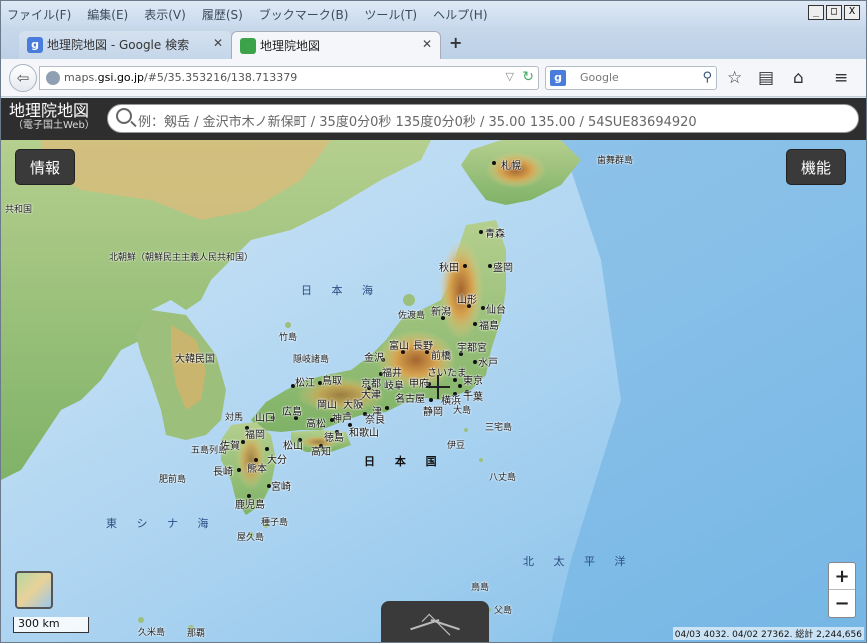 This screenshot has height=643, width=867. I want to click on island-hachijo: 八丈島, so click(503, 478).